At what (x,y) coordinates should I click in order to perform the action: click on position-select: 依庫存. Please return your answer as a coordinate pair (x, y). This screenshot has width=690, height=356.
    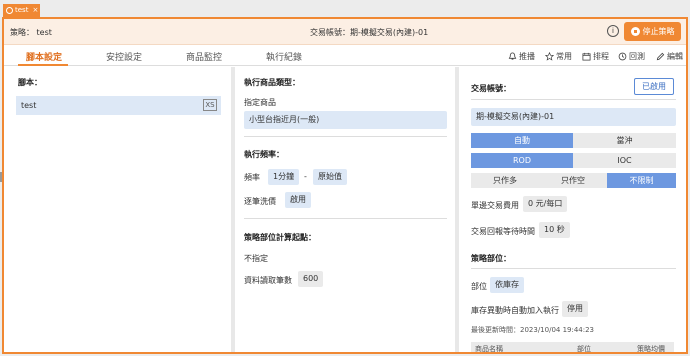
    Looking at the image, I should click on (507, 285).